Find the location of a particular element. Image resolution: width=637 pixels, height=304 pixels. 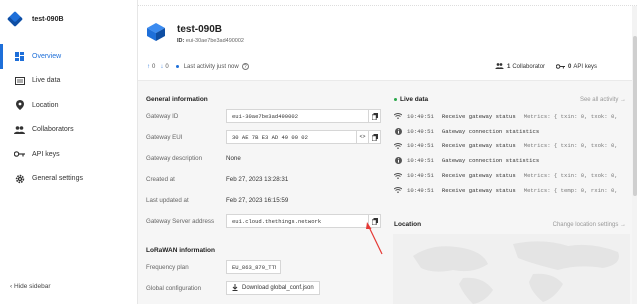

sidebar-header: test-090B is located at coordinates (35, 19).